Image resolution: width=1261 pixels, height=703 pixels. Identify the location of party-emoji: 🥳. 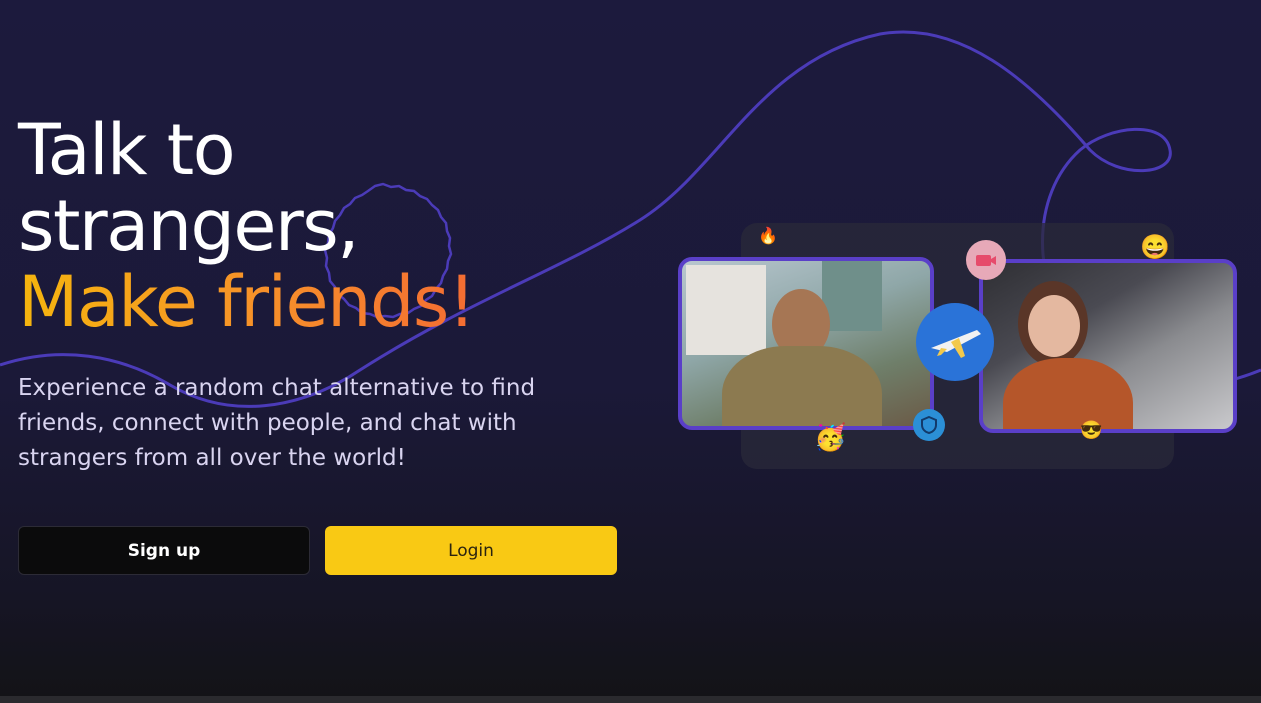
(830, 437).